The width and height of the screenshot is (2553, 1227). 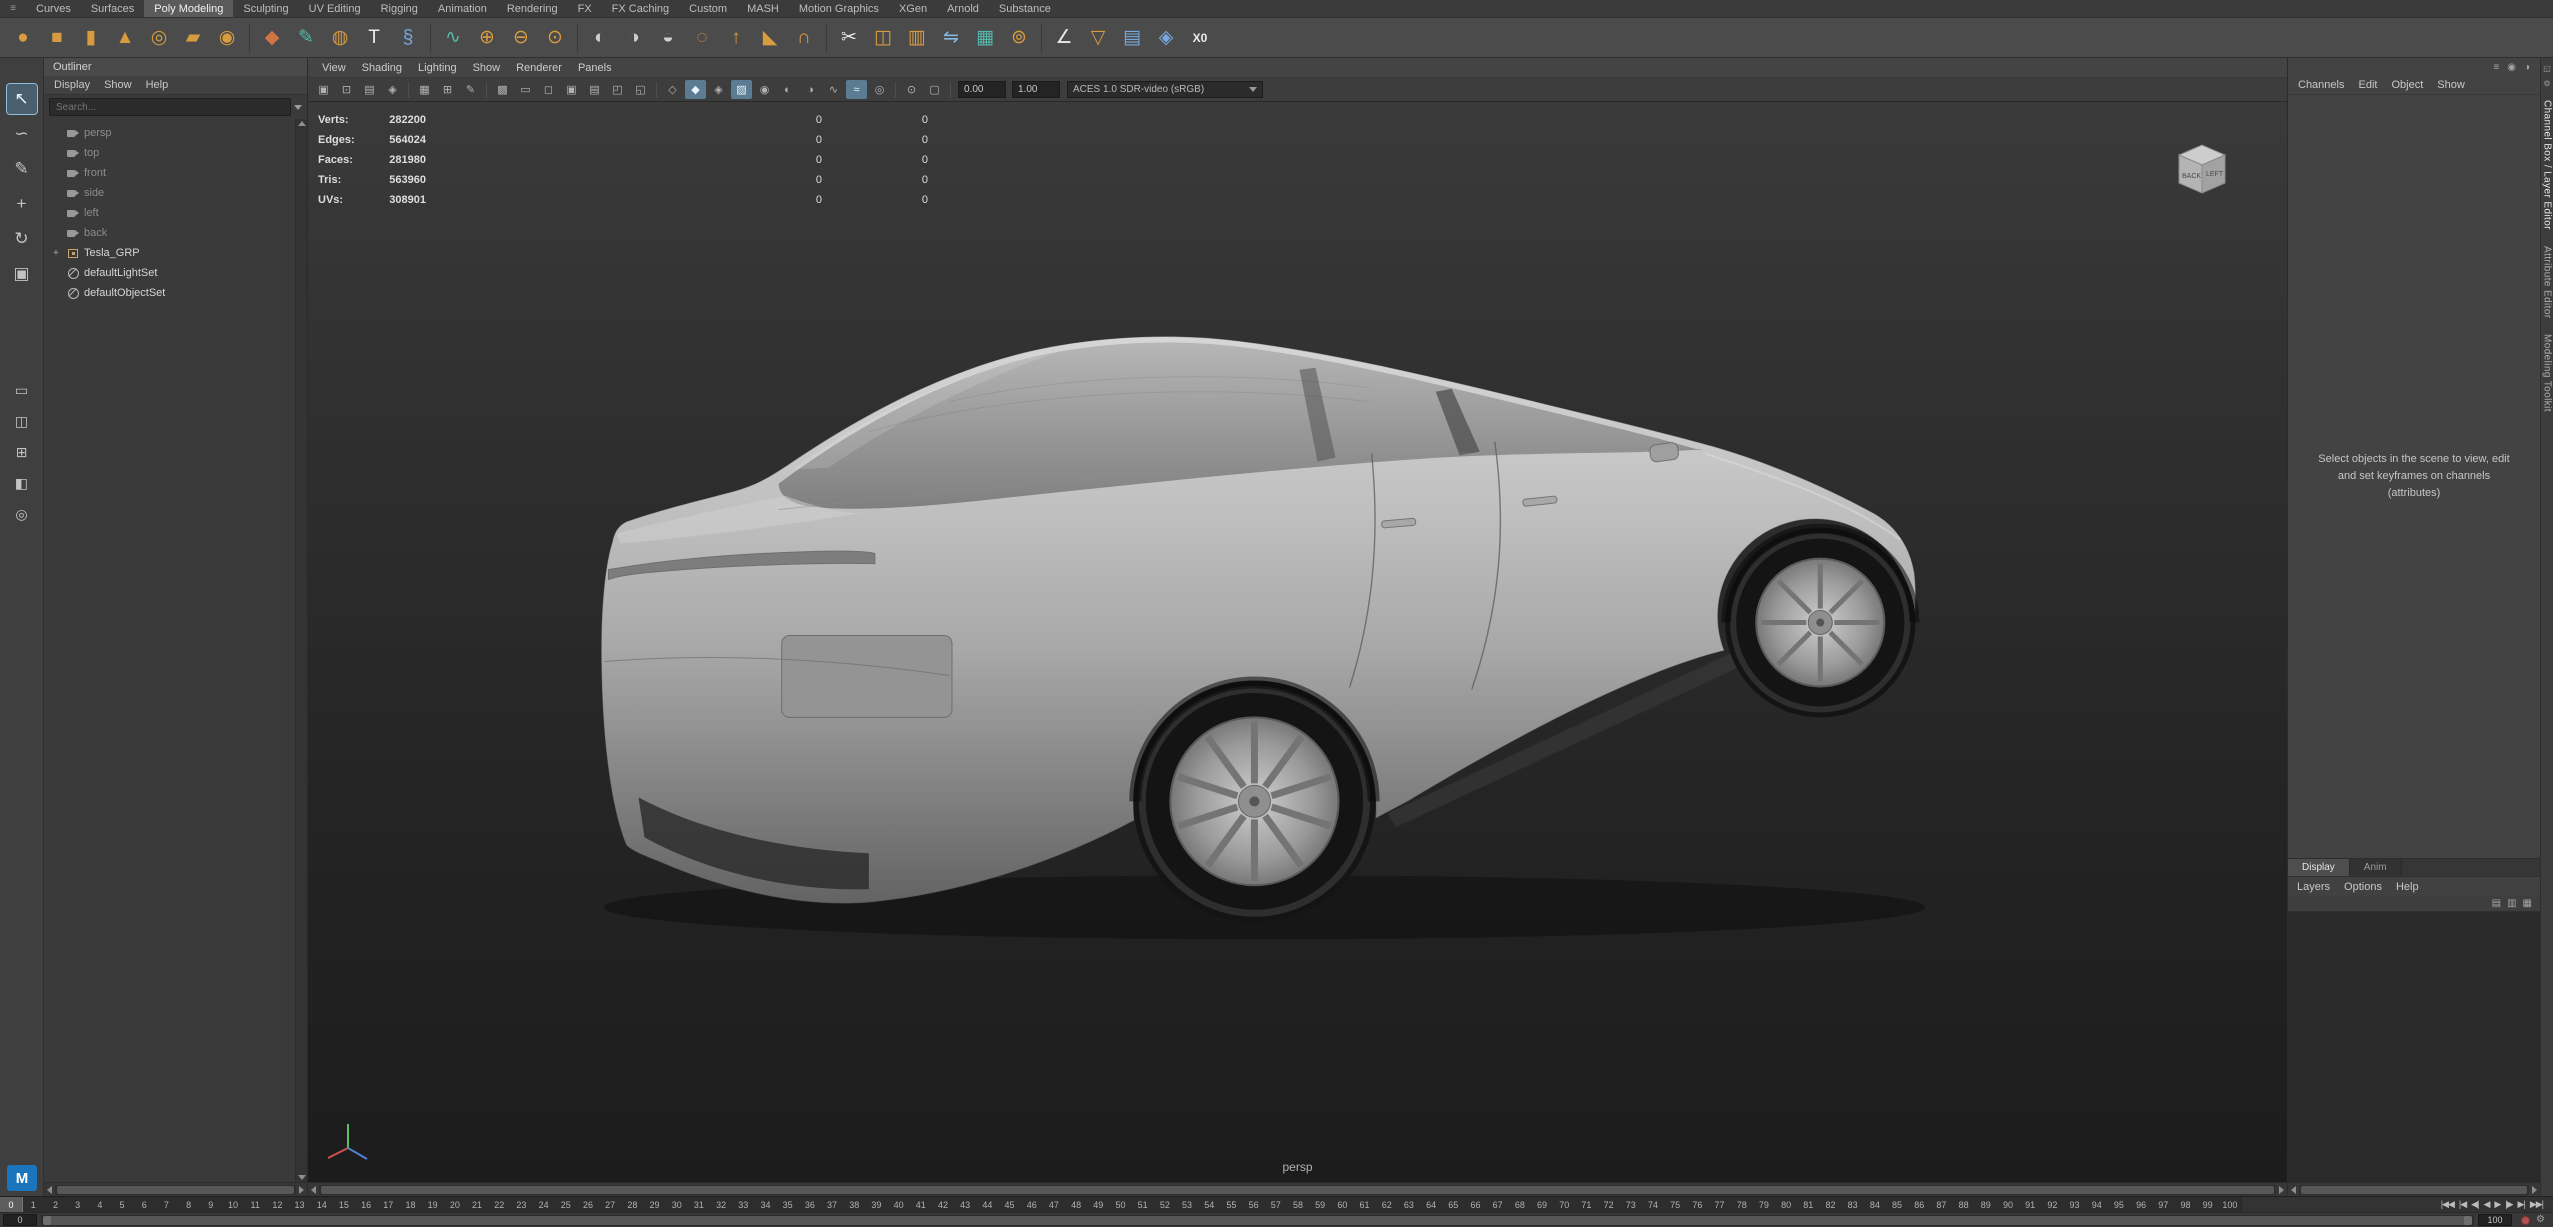 I want to click on viewport-menu-view: View, so click(x=334, y=68).